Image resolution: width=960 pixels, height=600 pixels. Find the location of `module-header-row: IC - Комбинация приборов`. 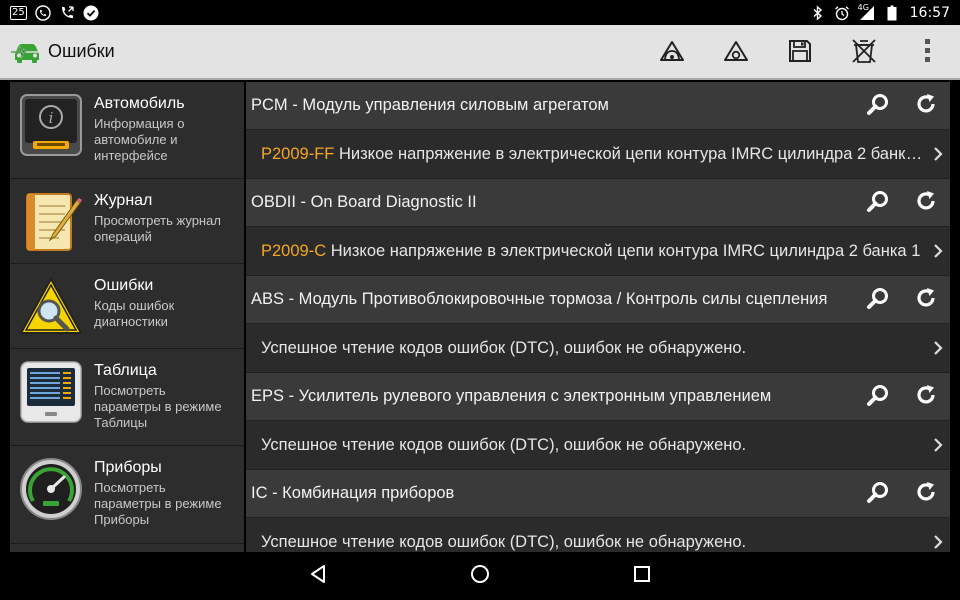

module-header-row: IC - Комбинация приборов is located at coordinates (598, 494).